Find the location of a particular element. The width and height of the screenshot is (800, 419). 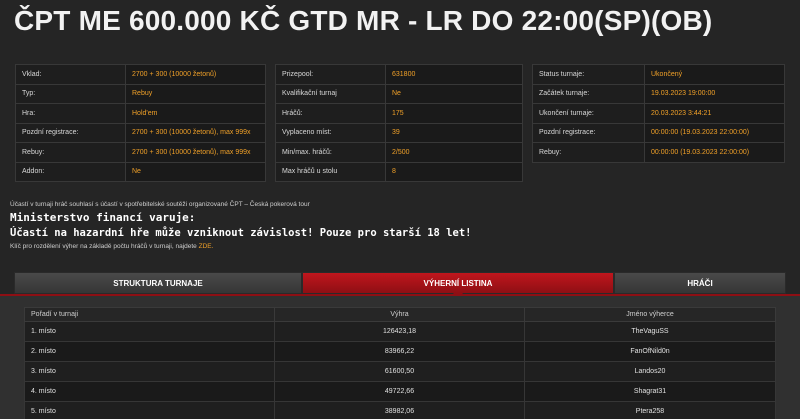

info-value: 2/500 is located at coordinates (454, 152).